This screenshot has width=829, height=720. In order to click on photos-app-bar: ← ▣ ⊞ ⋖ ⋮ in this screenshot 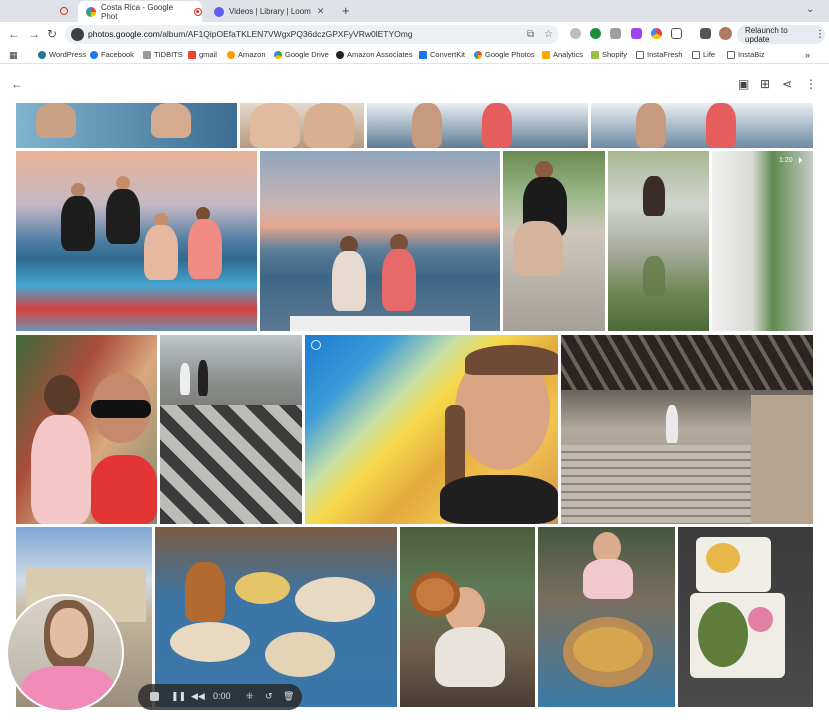, I will do `click(414, 84)`.